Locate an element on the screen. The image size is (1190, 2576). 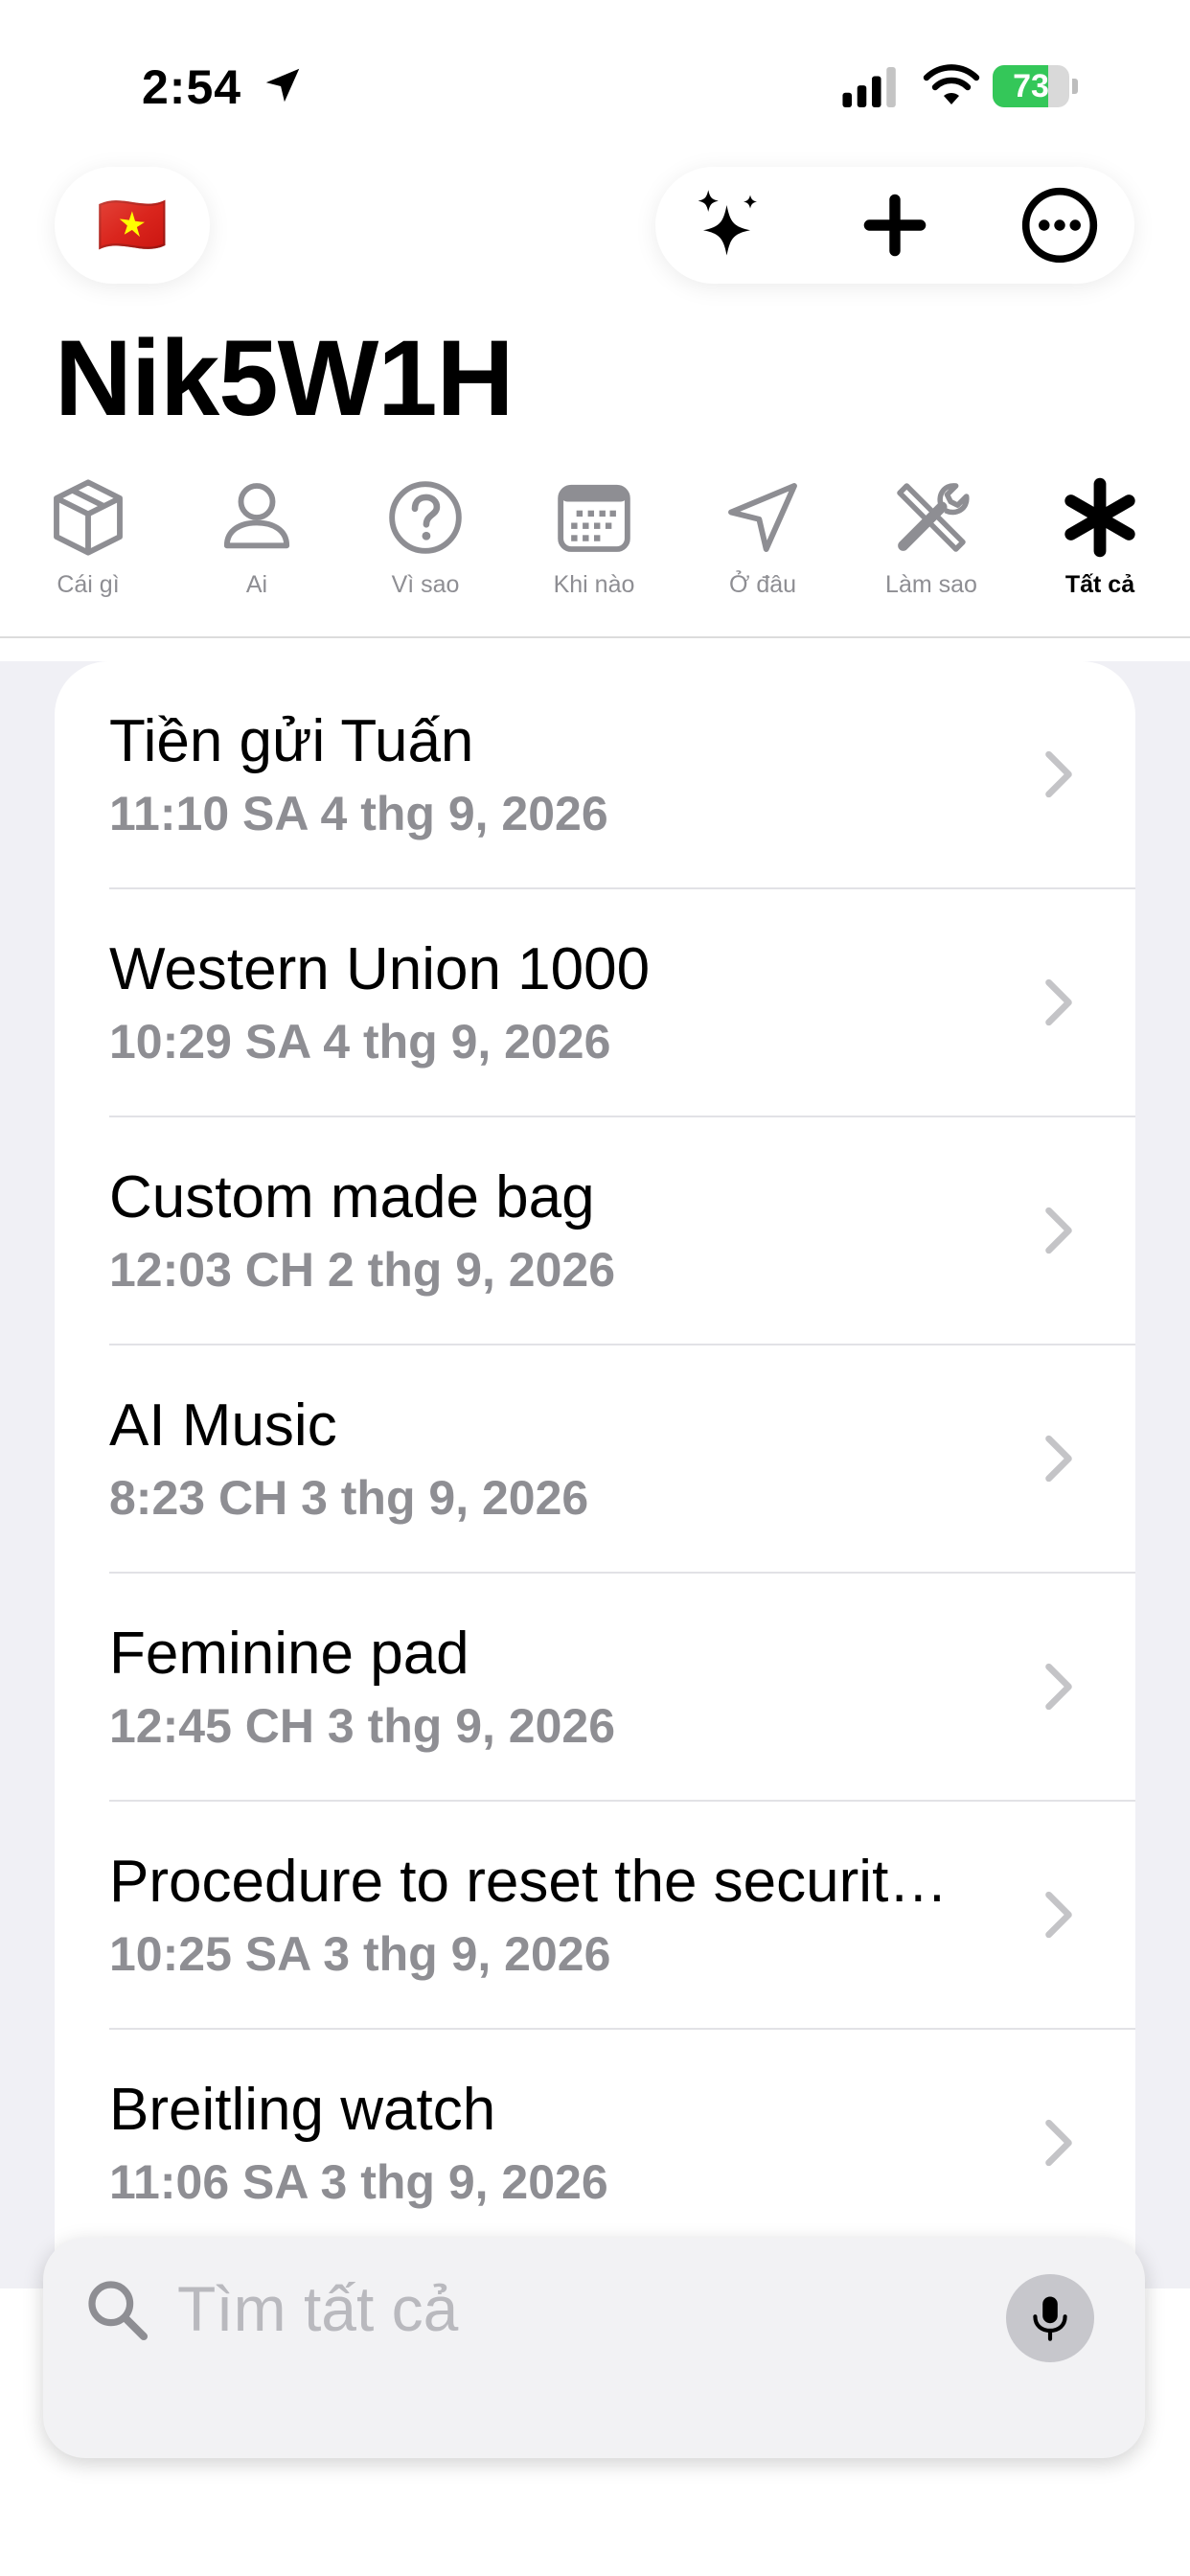
item-date: 8:23 CH 3 thg 9, 2026 is located at coordinates (349, 1498).